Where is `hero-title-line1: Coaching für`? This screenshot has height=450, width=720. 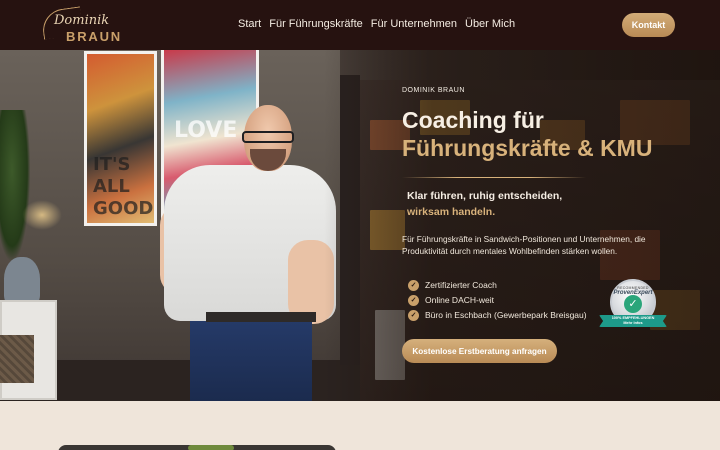
hero-title-line1: Coaching für is located at coordinates (473, 120).